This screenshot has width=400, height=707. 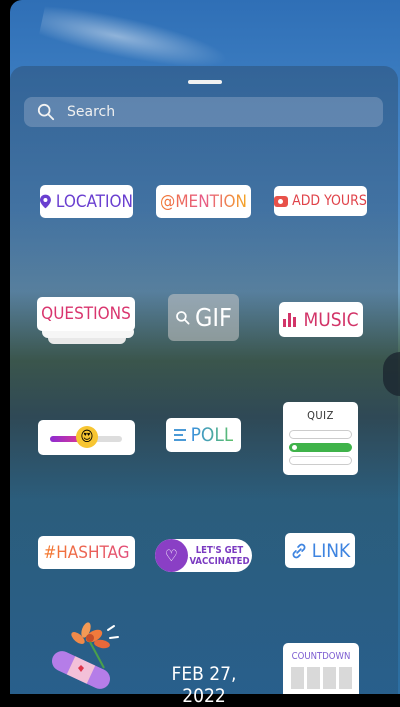 What do you see at coordinates (213, 317) in the screenshot?
I see `gif-label: GIF` at bounding box center [213, 317].